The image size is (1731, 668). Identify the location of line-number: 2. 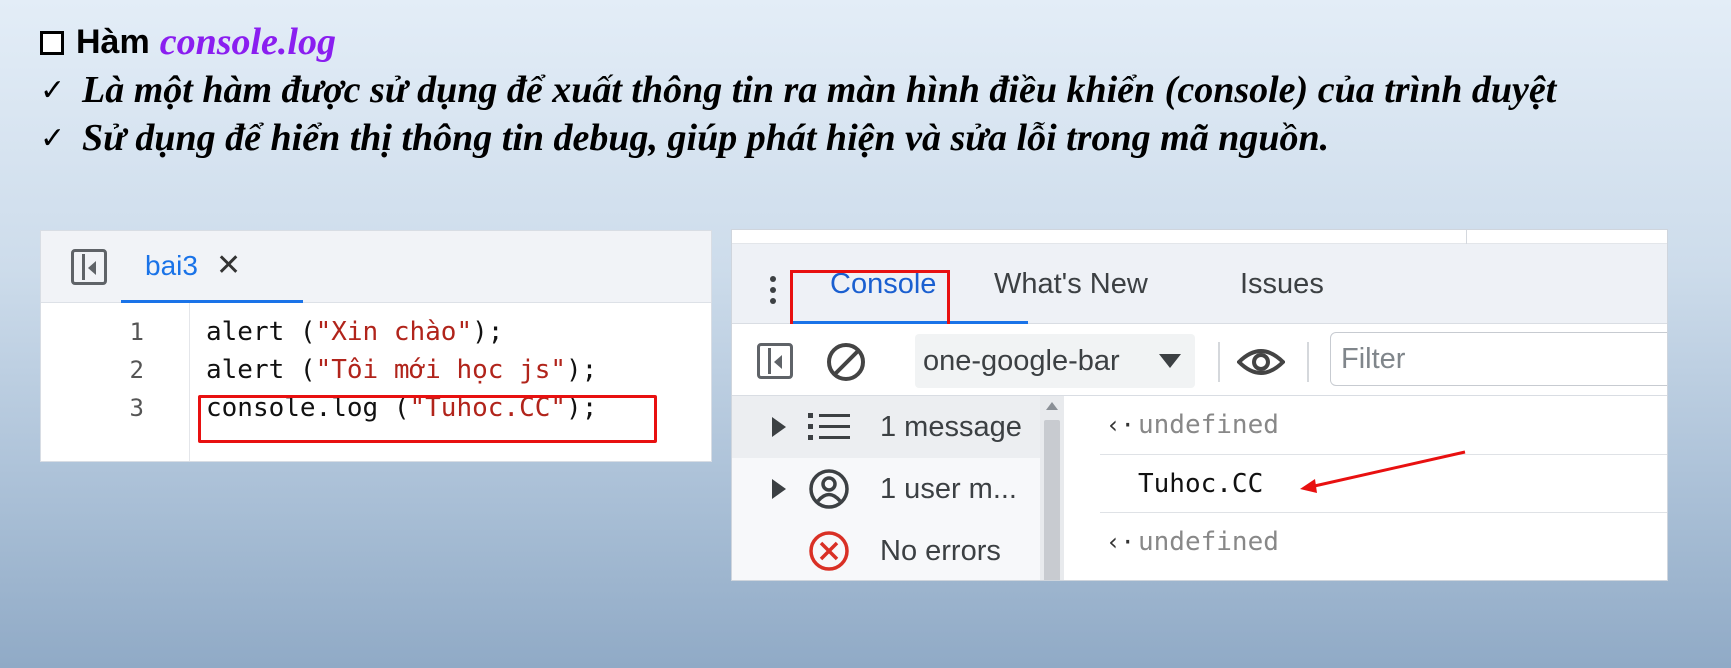
(136, 370).